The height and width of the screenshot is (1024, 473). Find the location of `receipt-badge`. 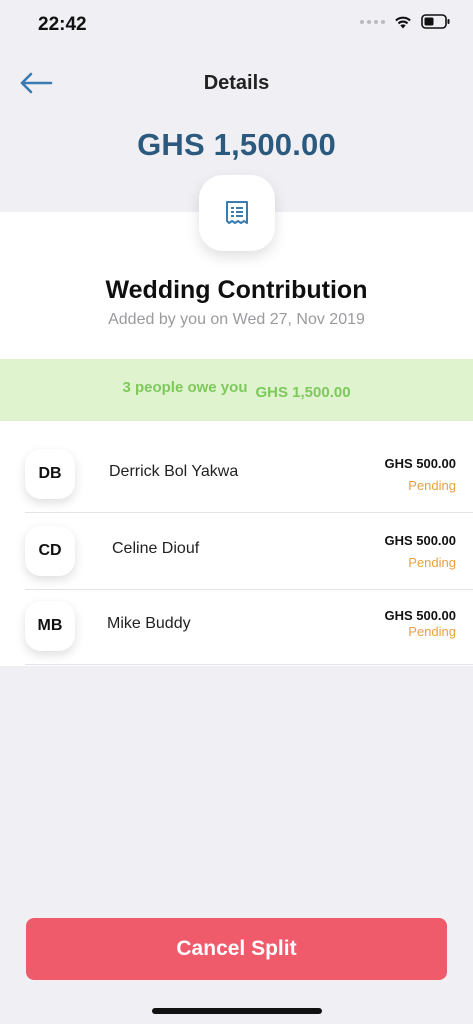

receipt-badge is located at coordinates (237, 213).